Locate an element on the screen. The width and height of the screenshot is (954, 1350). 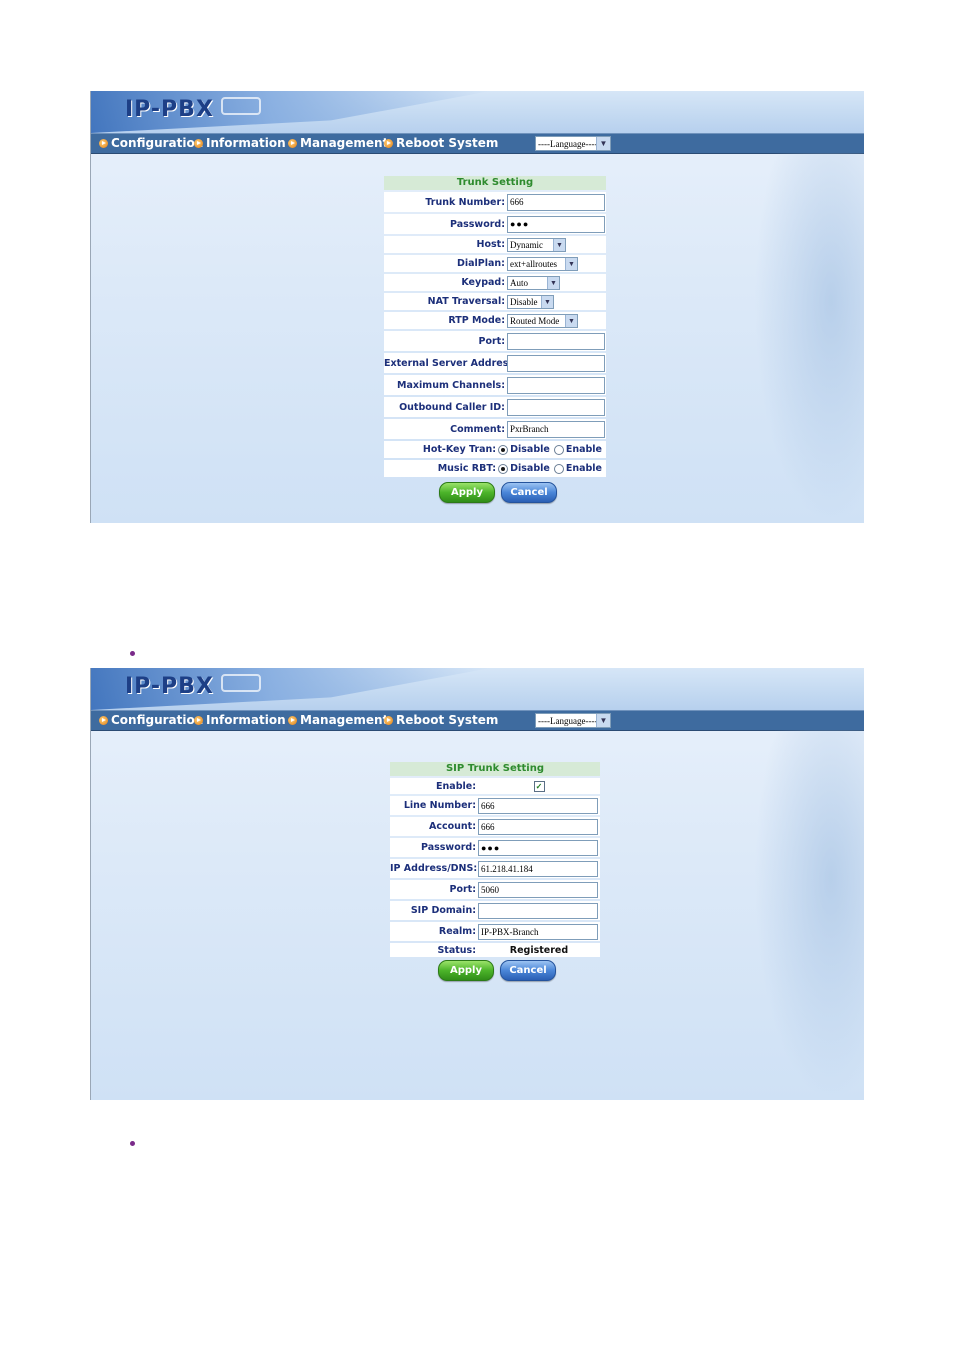
music-rbt-label: Music RBT: is located at coordinates (467, 468).